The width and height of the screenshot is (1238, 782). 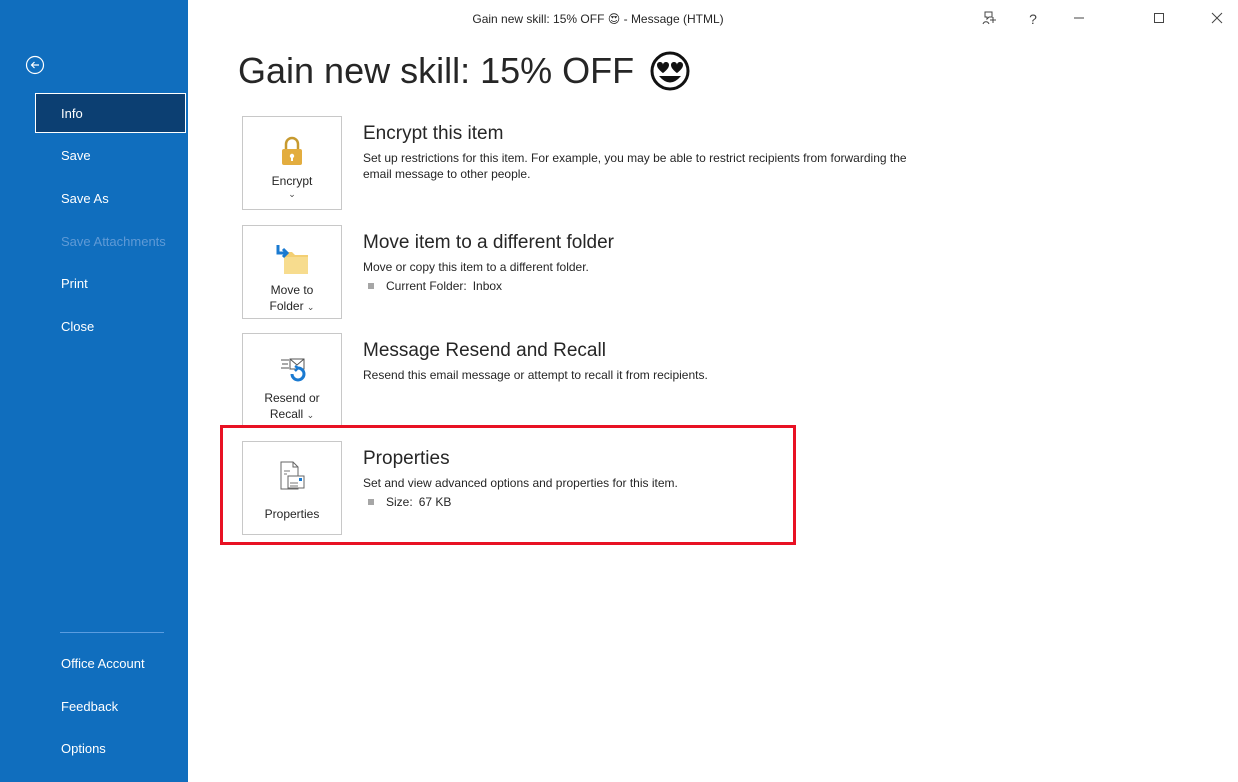 I want to click on title-emoji: 😍, so click(x=614, y=19).